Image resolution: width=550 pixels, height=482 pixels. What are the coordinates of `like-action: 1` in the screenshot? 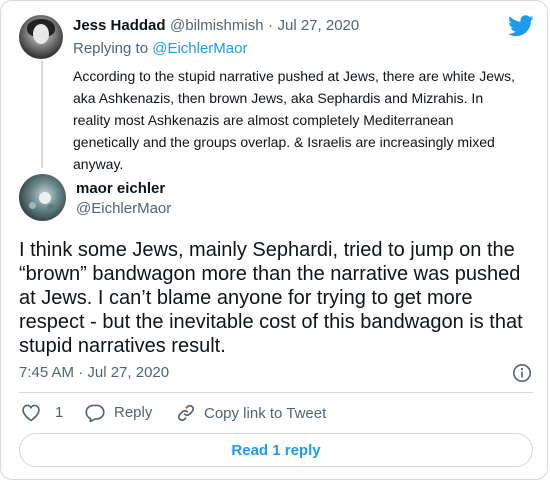 It's located at (42, 412).